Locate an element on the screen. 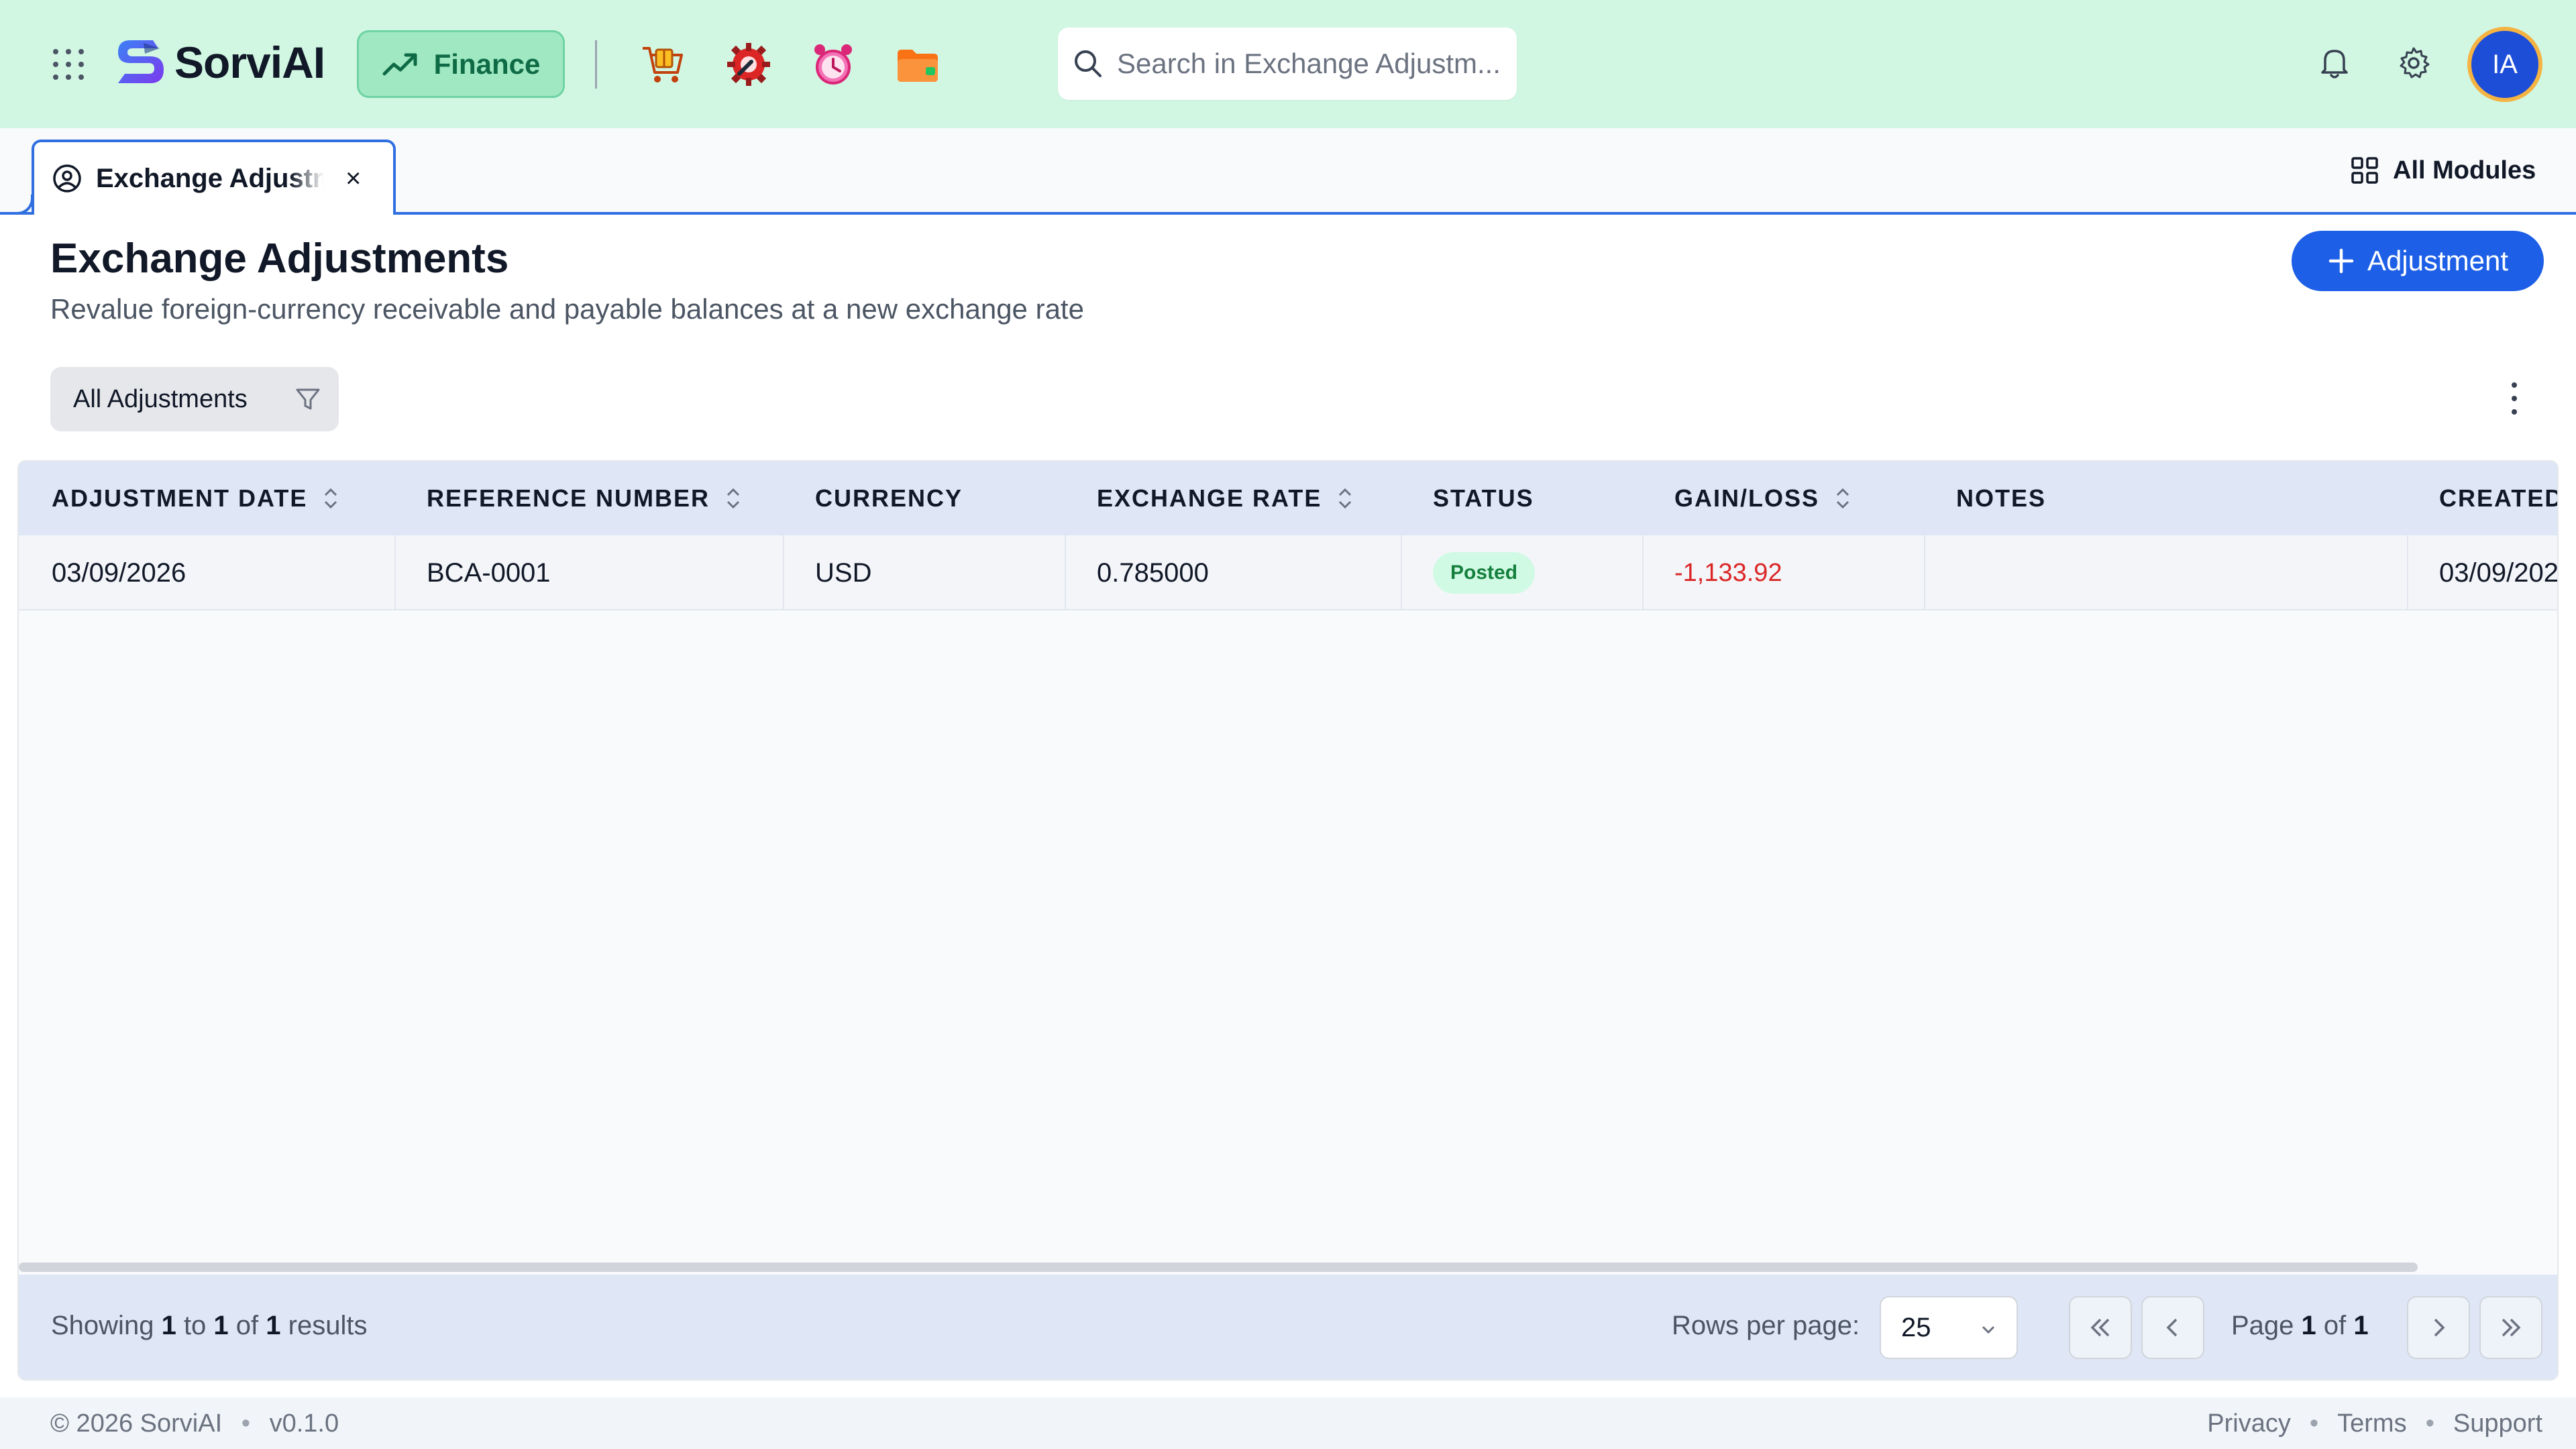  alarm-clock-icon is located at coordinates (833, 64).